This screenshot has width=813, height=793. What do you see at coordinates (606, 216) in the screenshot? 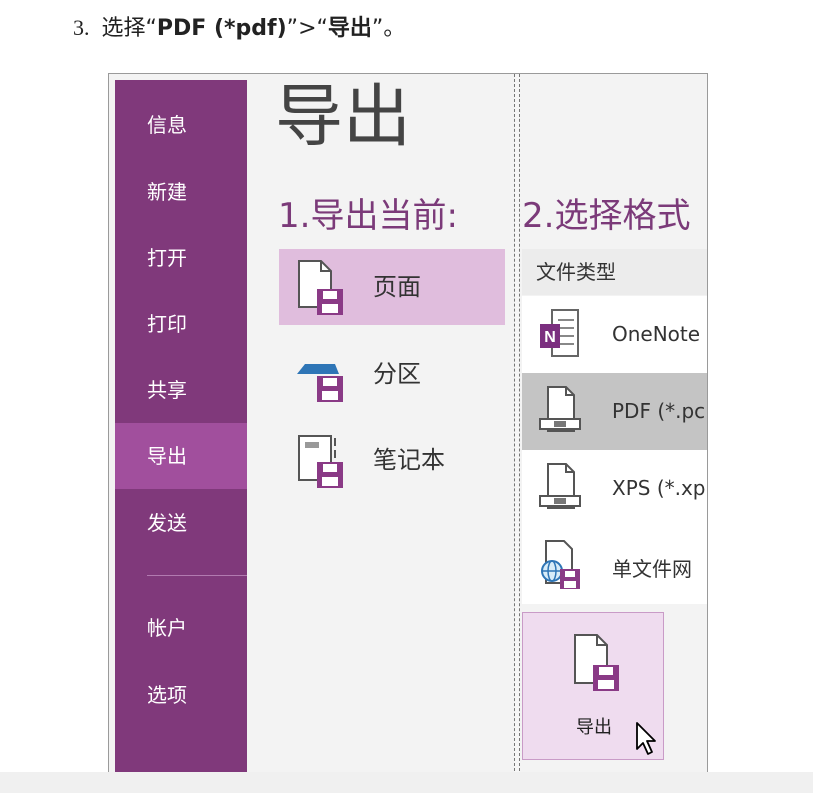
I see `select-format-heading: 2.选择格式` at bounding box center [606, 216].